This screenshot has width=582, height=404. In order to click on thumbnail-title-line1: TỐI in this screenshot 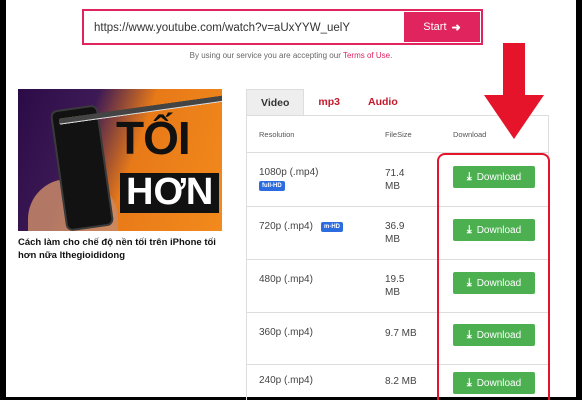, I will do `click(153, 138)`.